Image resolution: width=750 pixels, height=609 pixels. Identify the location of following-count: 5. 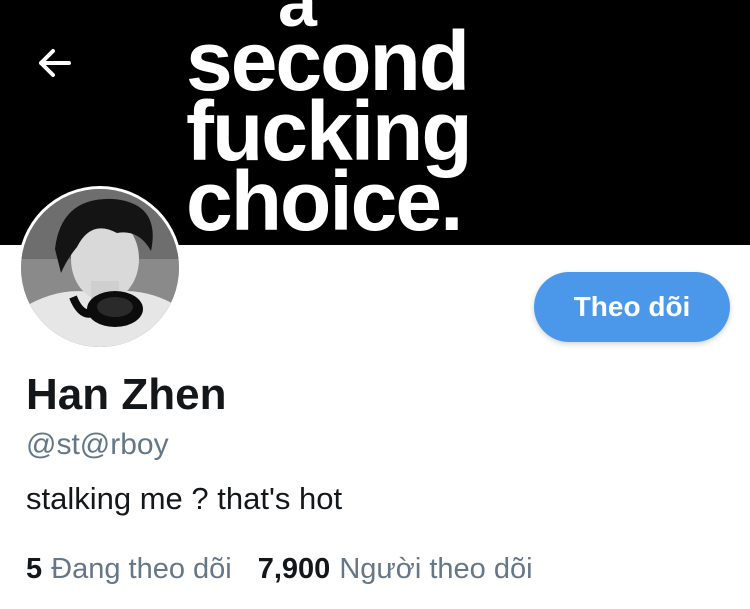
(34, 569).